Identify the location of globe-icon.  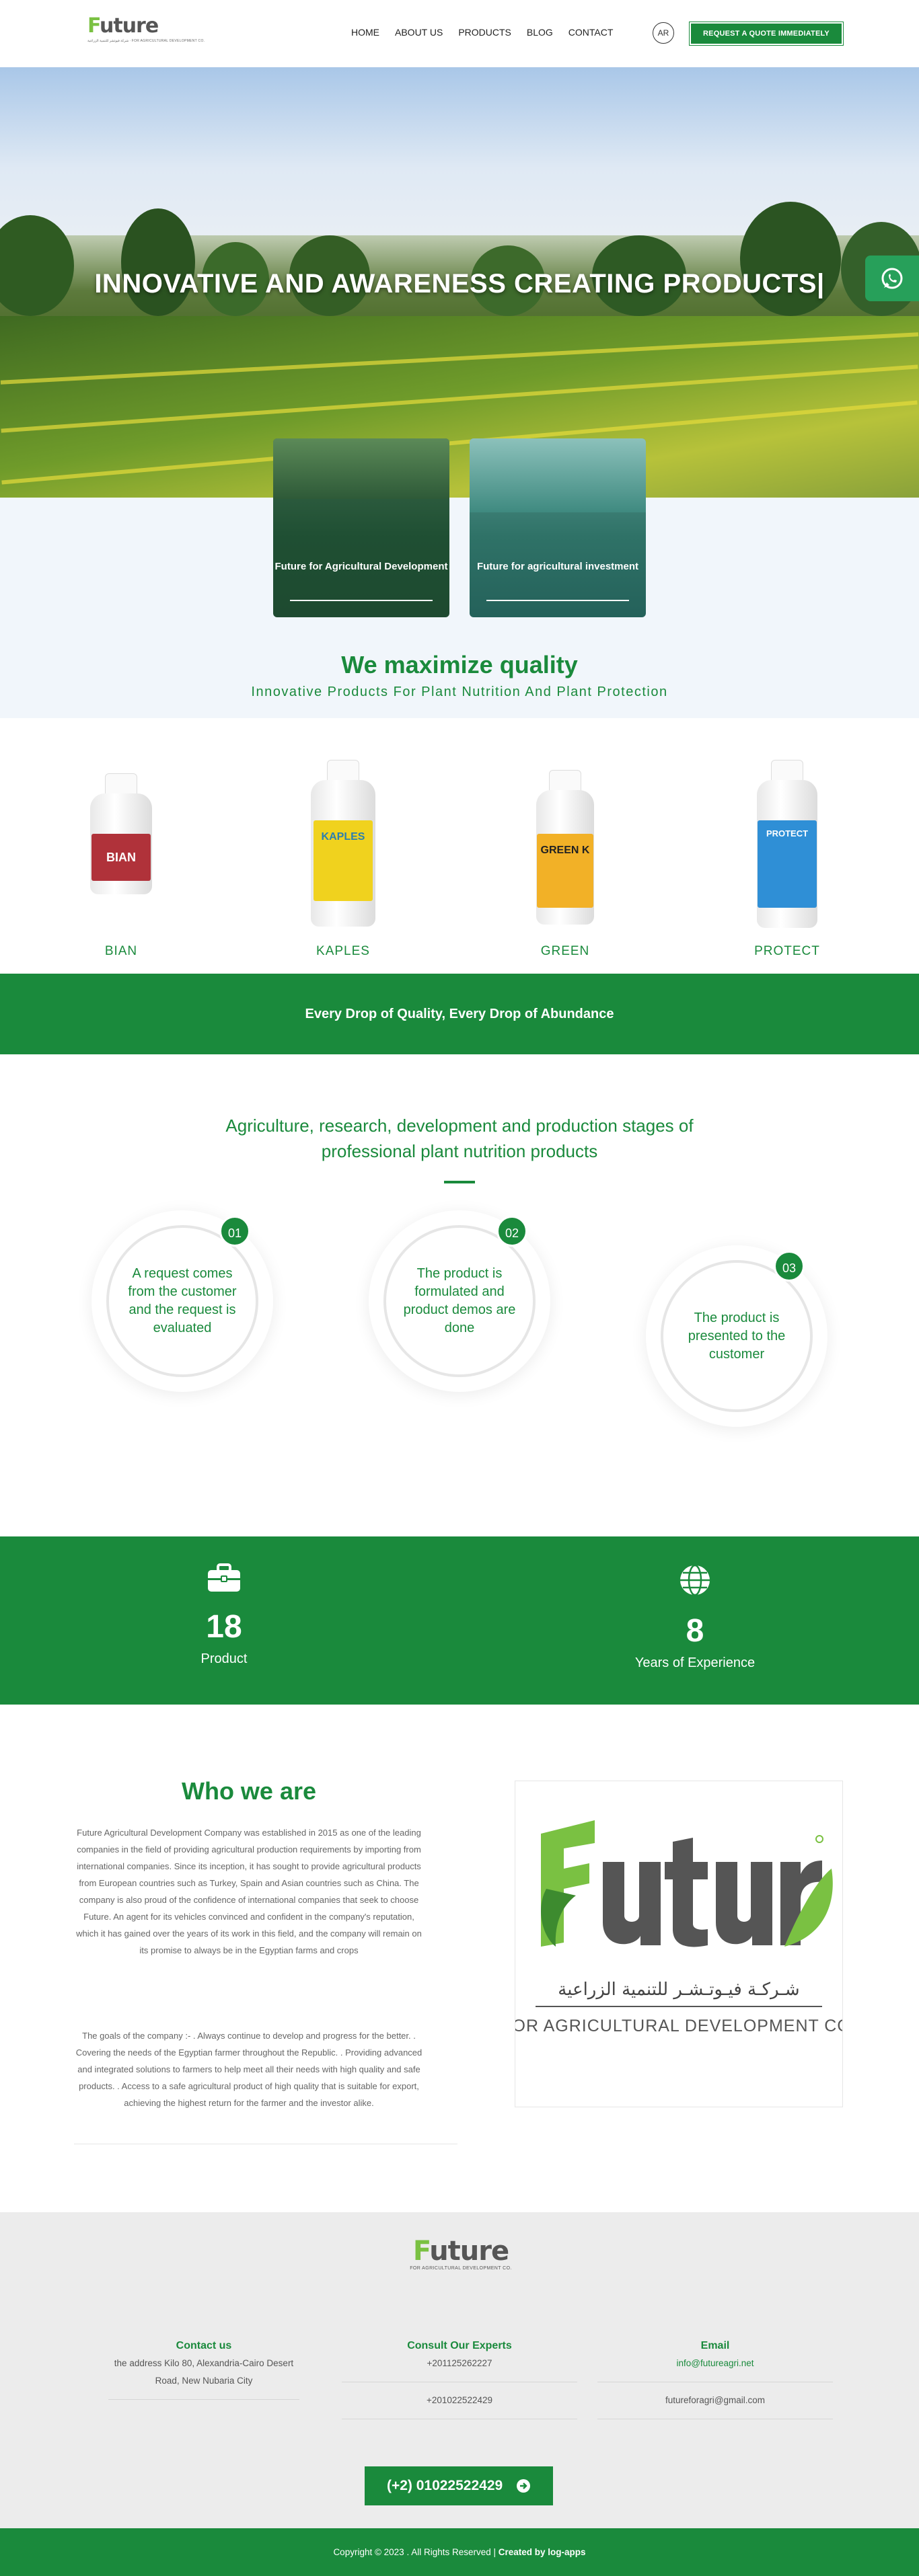
(695, 1580).